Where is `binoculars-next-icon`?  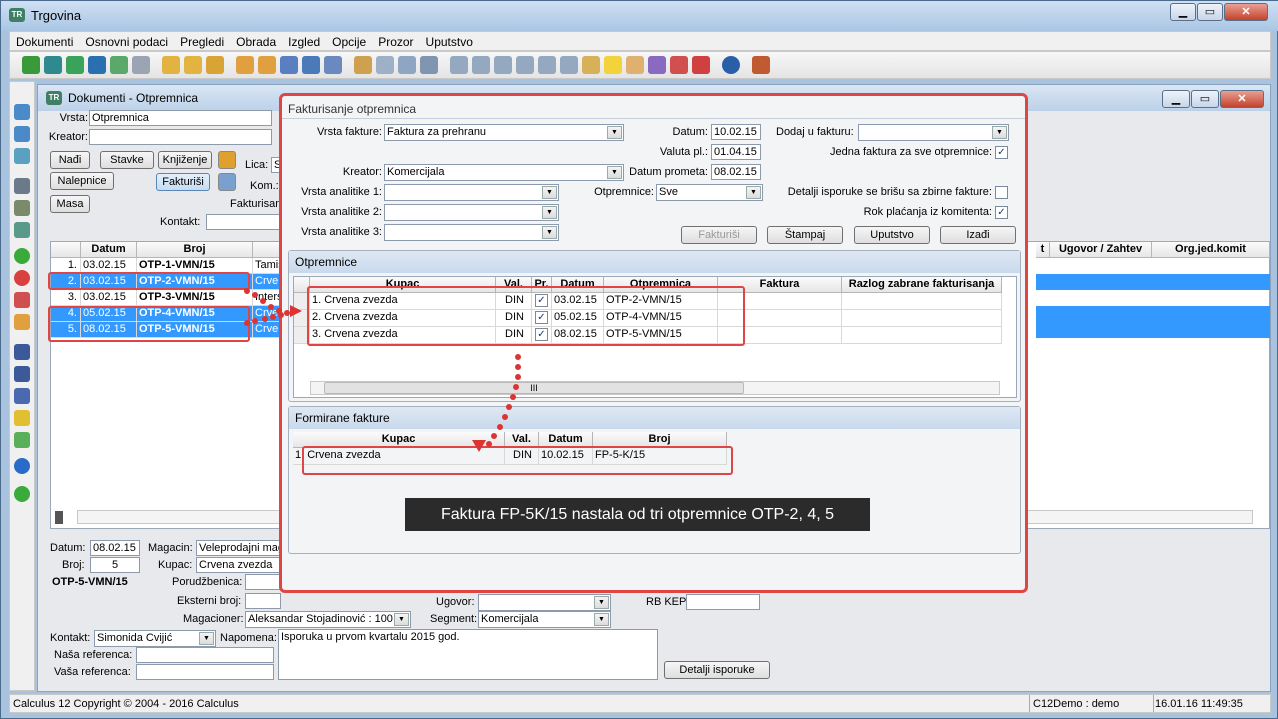 binoculars-next-icon is located at coordinates (22, 374).